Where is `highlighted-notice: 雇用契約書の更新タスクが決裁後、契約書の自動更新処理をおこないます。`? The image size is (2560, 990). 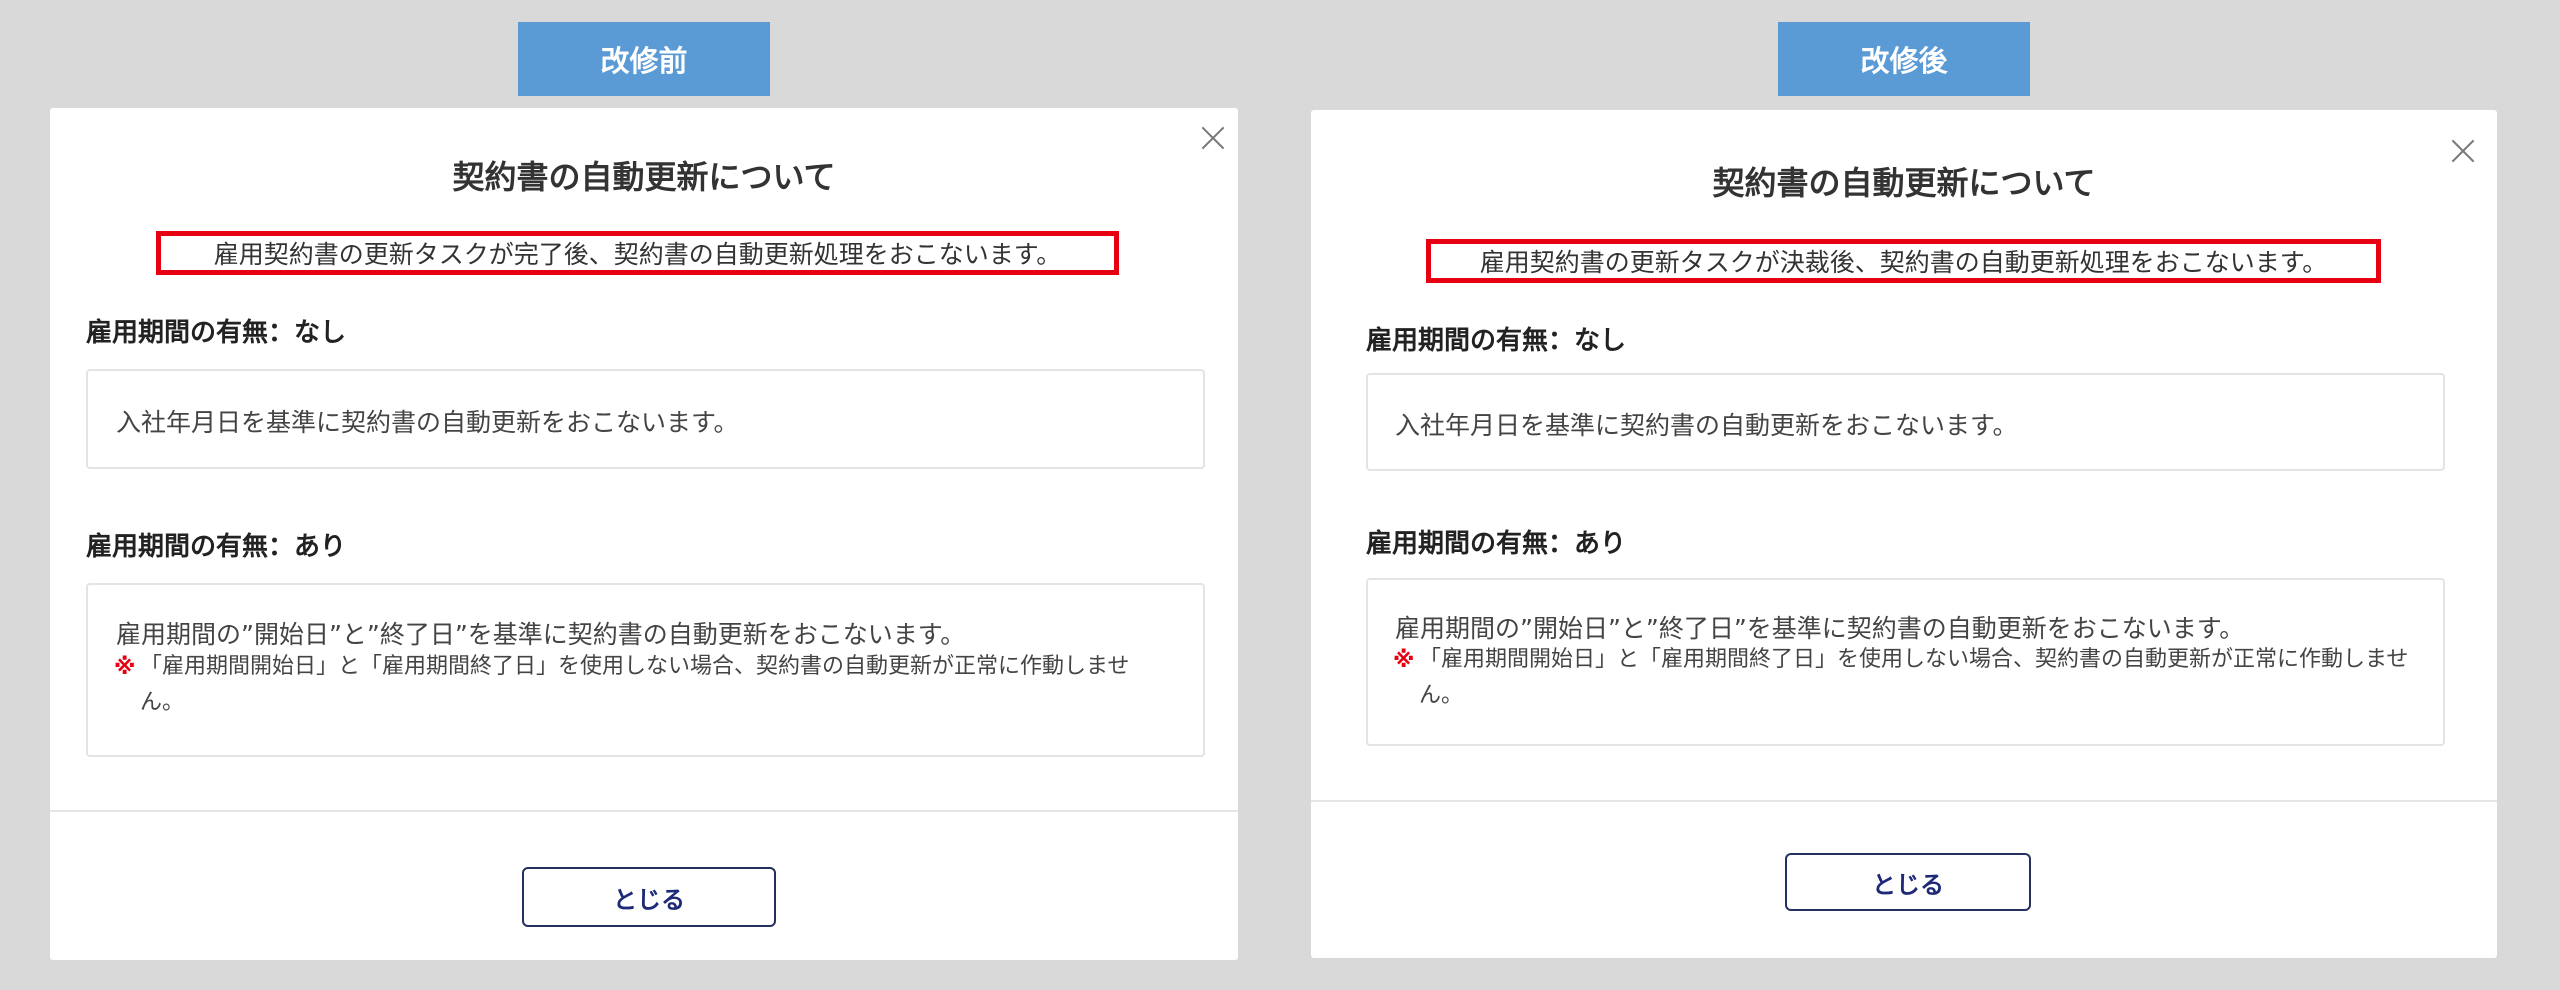
highlighted-notice: 雇用契約書の更新タスクが決裁後、契約書の自動更新処理をおこないます。 is located at coordinates (1903, 261).